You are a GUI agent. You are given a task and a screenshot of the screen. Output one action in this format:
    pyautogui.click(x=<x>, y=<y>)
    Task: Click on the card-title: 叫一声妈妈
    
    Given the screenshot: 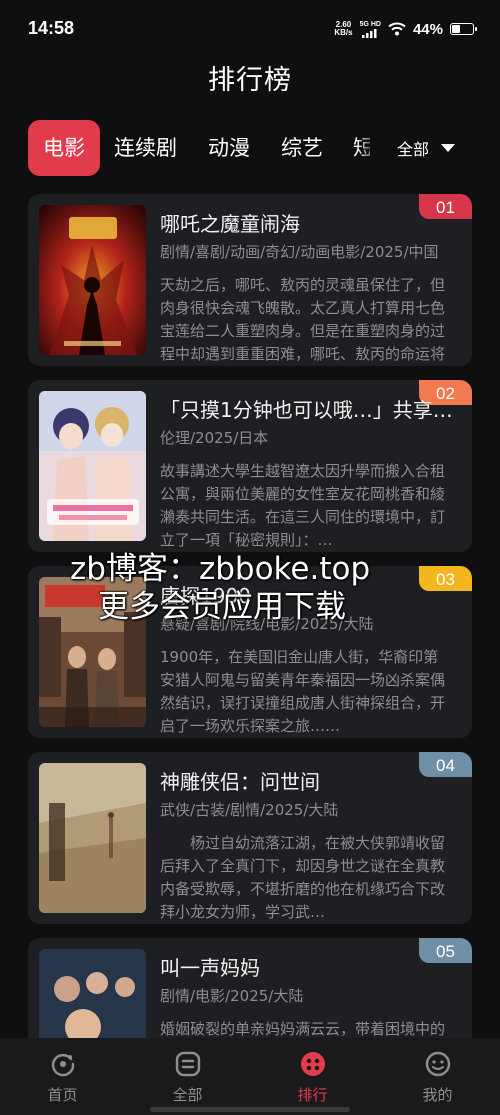 What is the action you would take?
    pyautogui.click(x=210, y=968)
    